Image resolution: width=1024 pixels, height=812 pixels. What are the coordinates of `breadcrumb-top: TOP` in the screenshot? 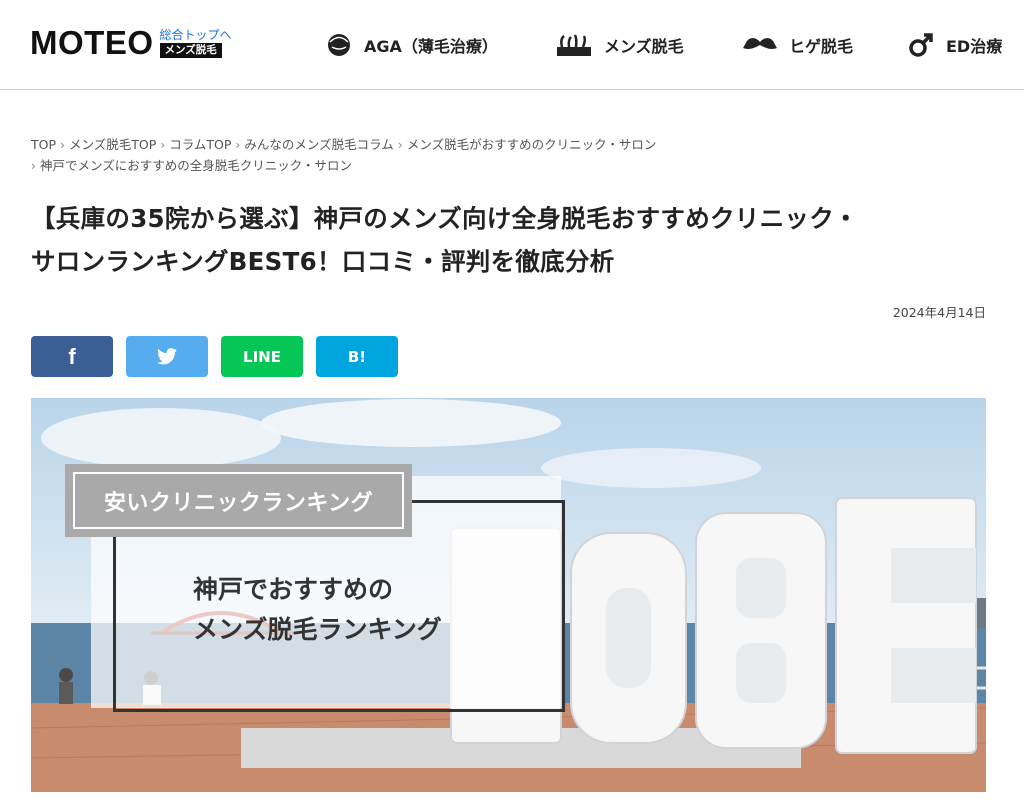 It's located at (43, 144).